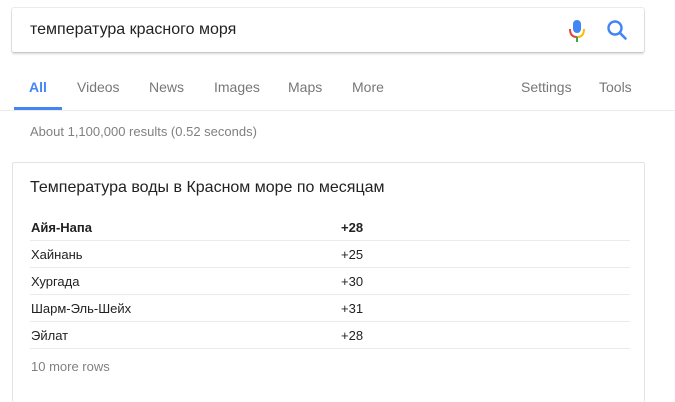 This screenshot has width=675, height=402. What do you see at coordinates (305, 90) in the screenshot?
I see `tab-maps: Maps` at bounding box center [305, 90].